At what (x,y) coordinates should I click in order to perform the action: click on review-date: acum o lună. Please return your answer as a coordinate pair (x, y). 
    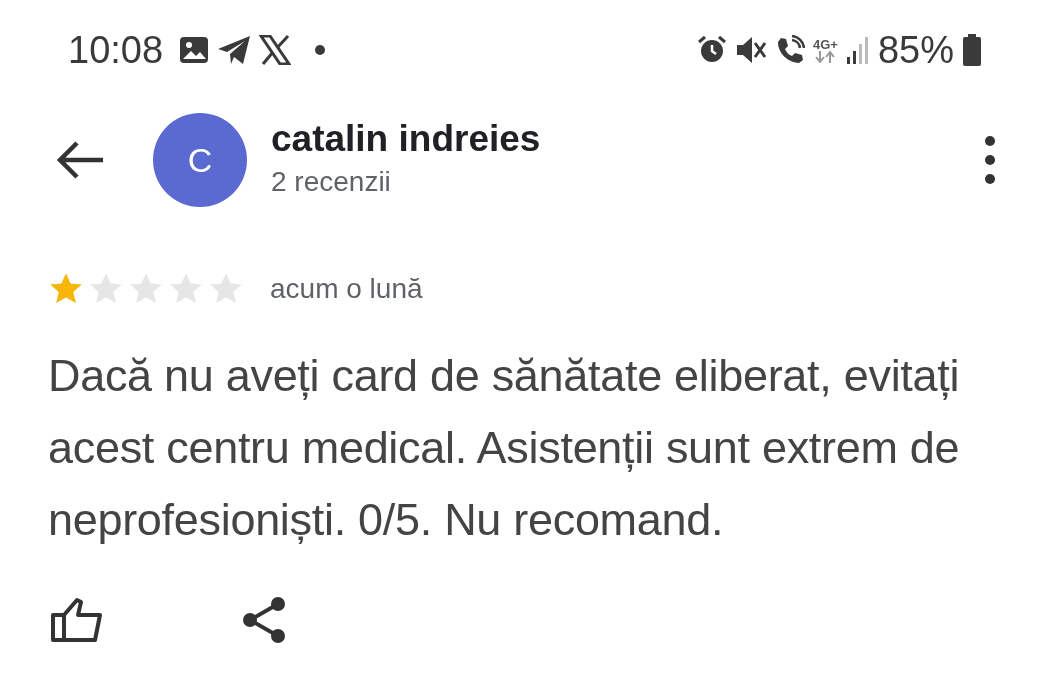
    Looking at the image, I should click on (346, 289).